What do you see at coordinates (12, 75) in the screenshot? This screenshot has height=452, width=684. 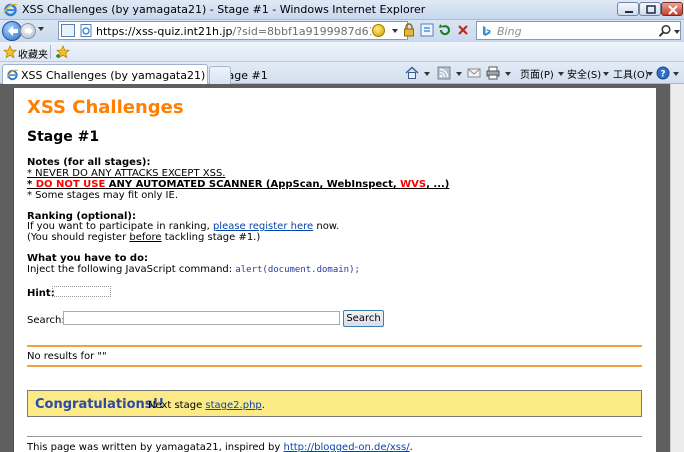 I see `ie-page-icon` at bounding box center [12, 75].